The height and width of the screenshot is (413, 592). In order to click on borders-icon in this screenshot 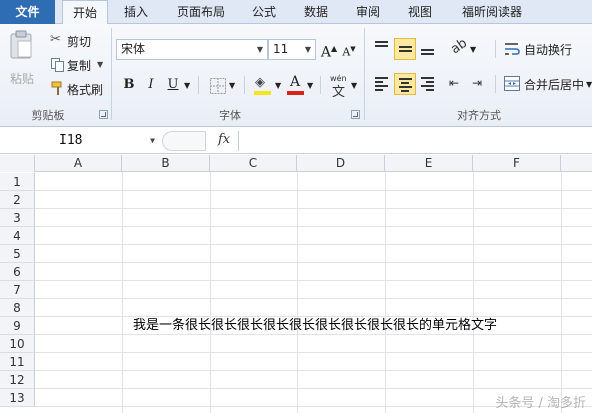, I will do `click(218, 86)`.